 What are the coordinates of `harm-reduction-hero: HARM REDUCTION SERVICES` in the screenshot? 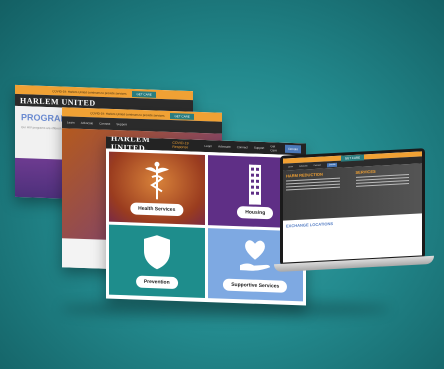 It's located at (353, 192).